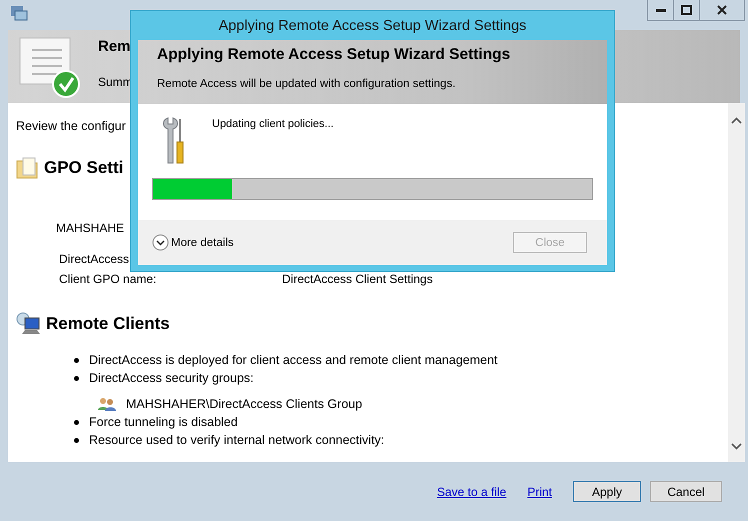  Describe the element at coordinates (19, 13) in the screenshot. I see `app-icon` at that location.